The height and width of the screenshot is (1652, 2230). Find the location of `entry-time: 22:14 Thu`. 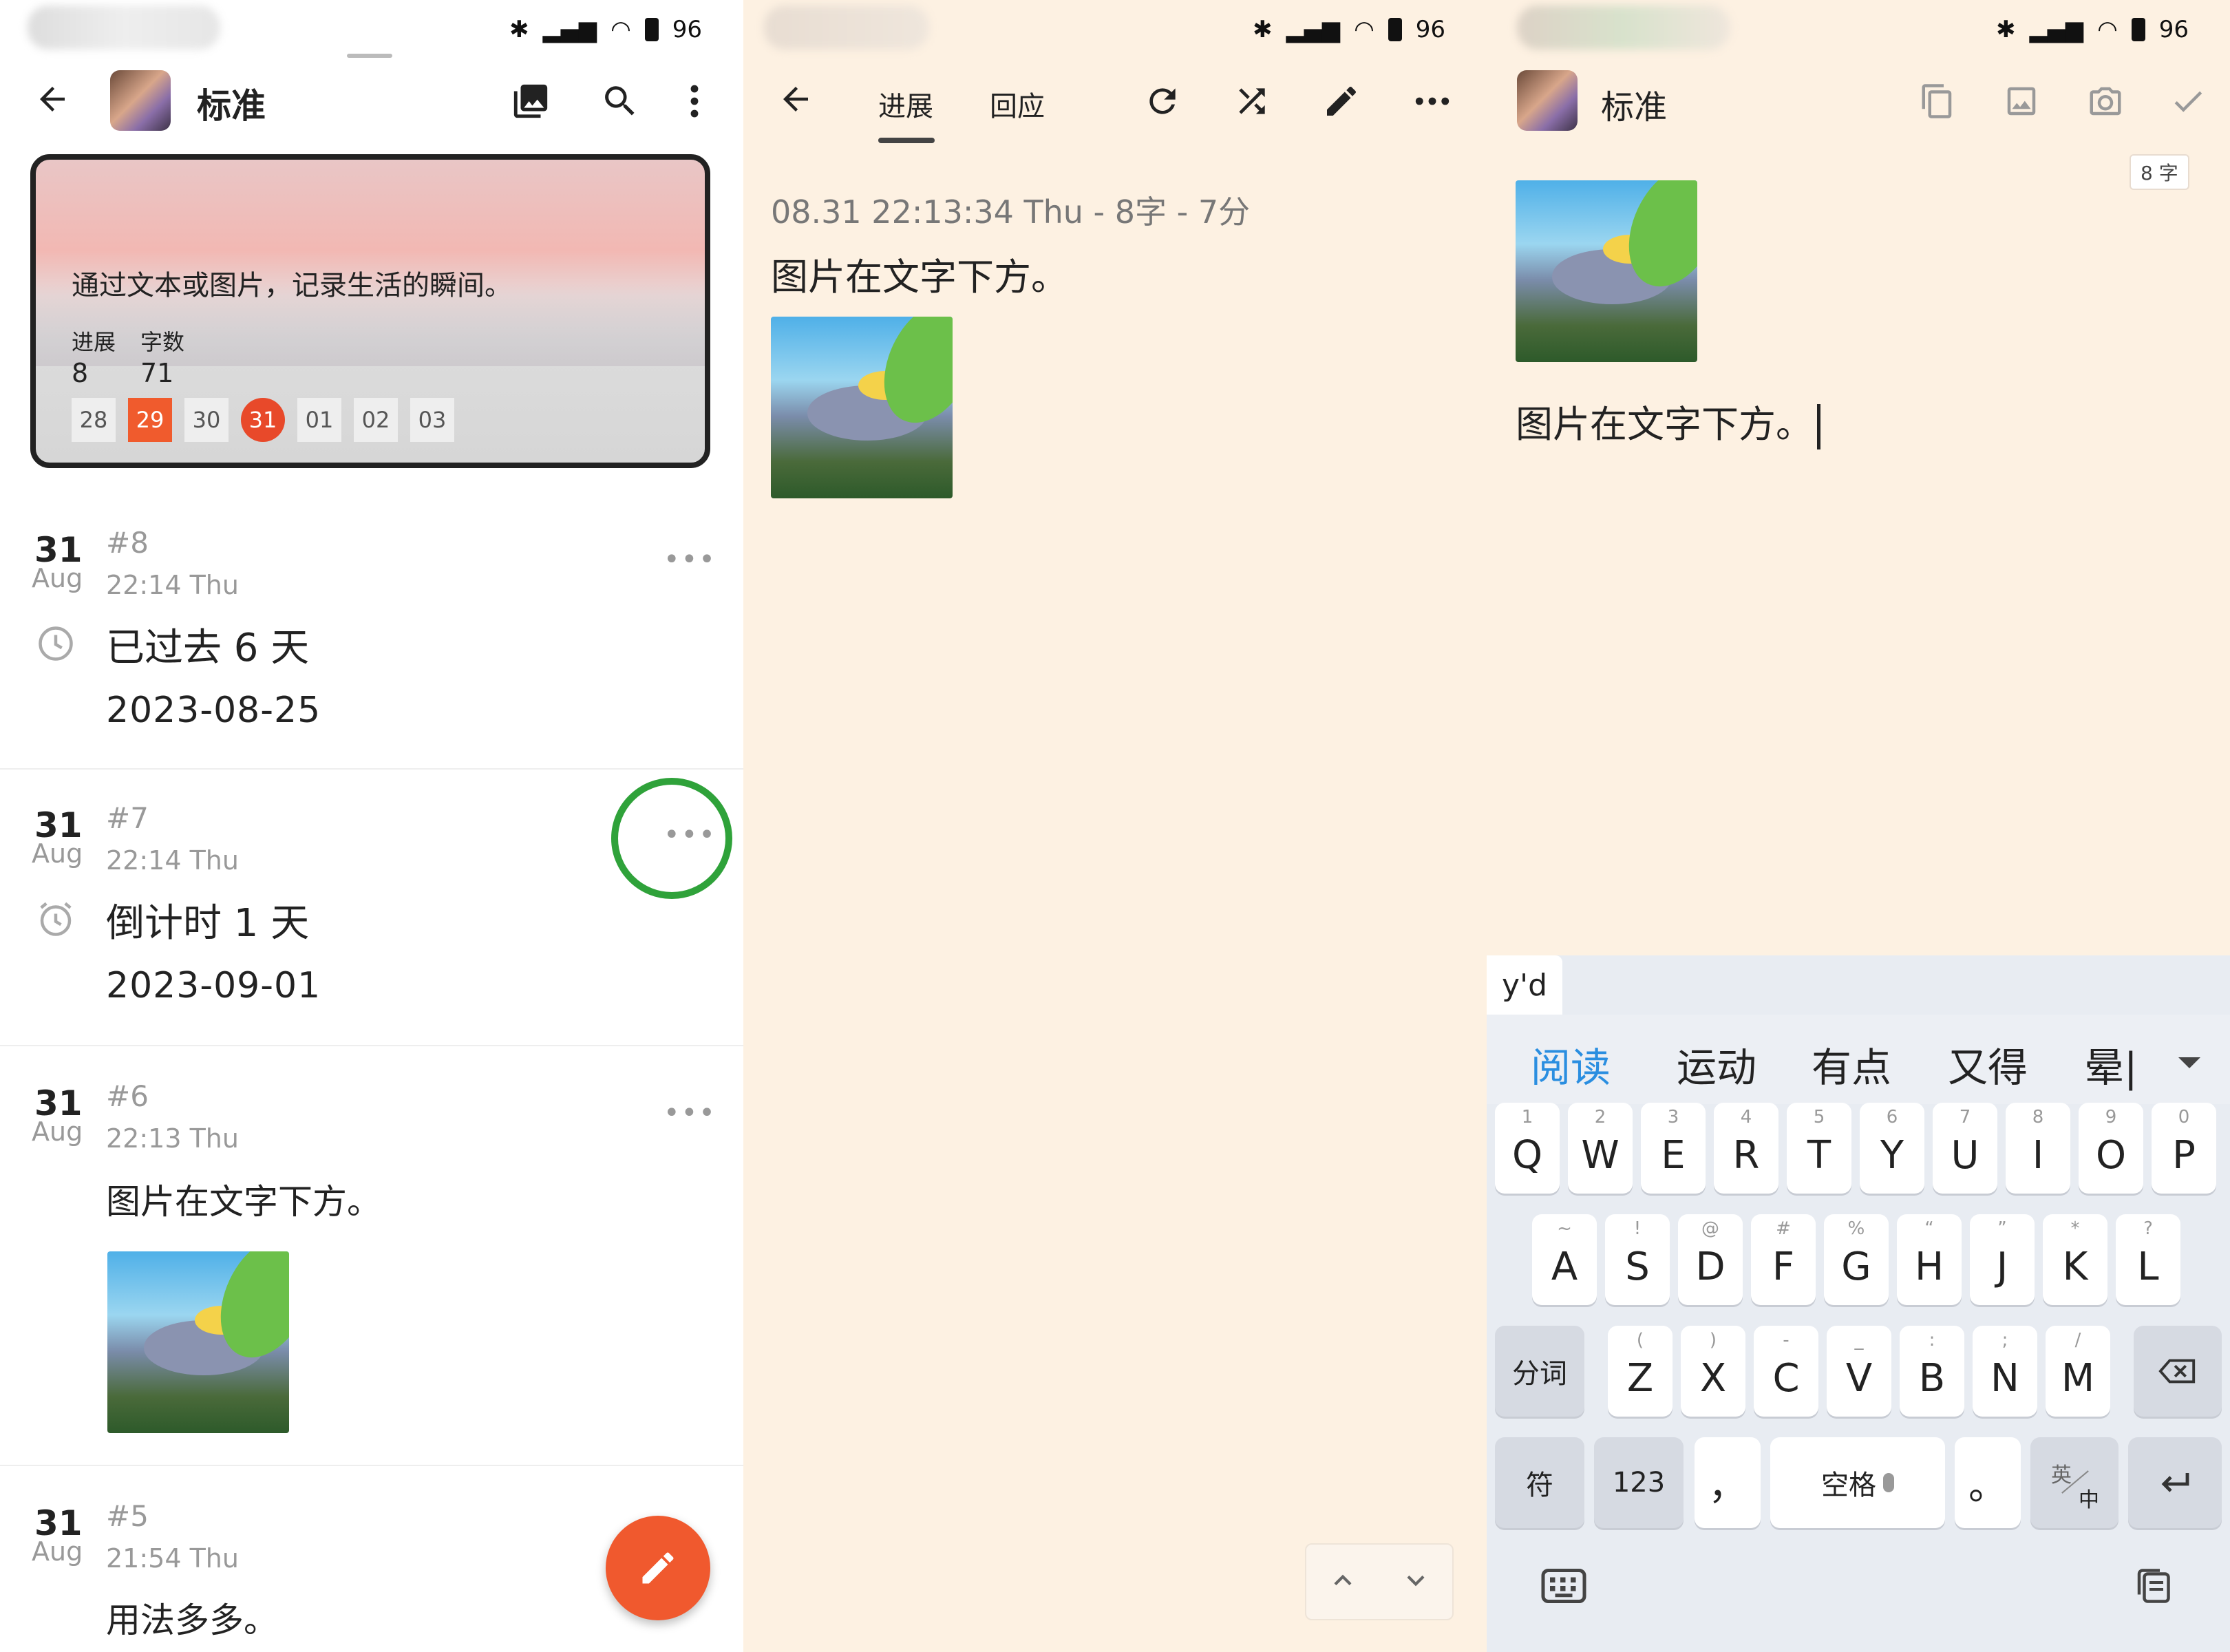

entry-time: 22:14 Thu is located at coordinates (172, 585).